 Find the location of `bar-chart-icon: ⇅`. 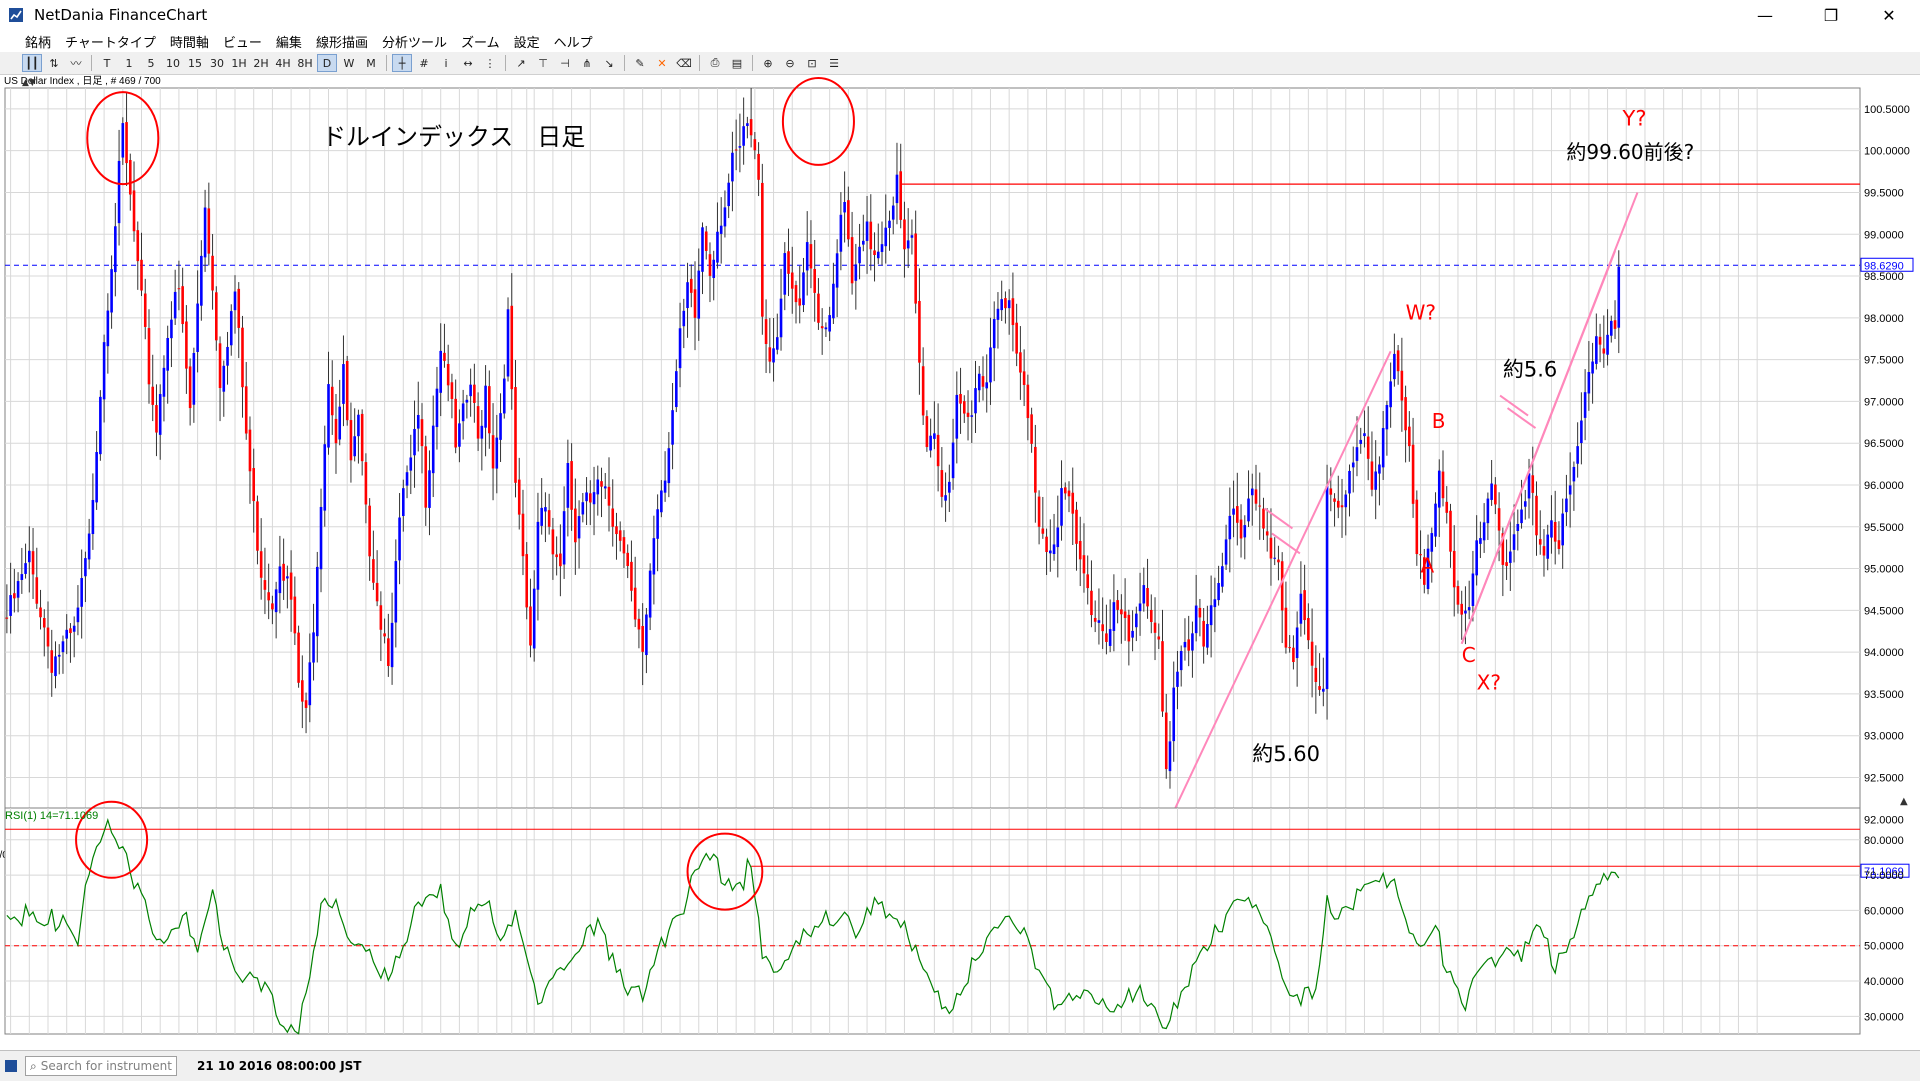

bar-chart-icon: ⇅ is located at coordinates (54, 63).